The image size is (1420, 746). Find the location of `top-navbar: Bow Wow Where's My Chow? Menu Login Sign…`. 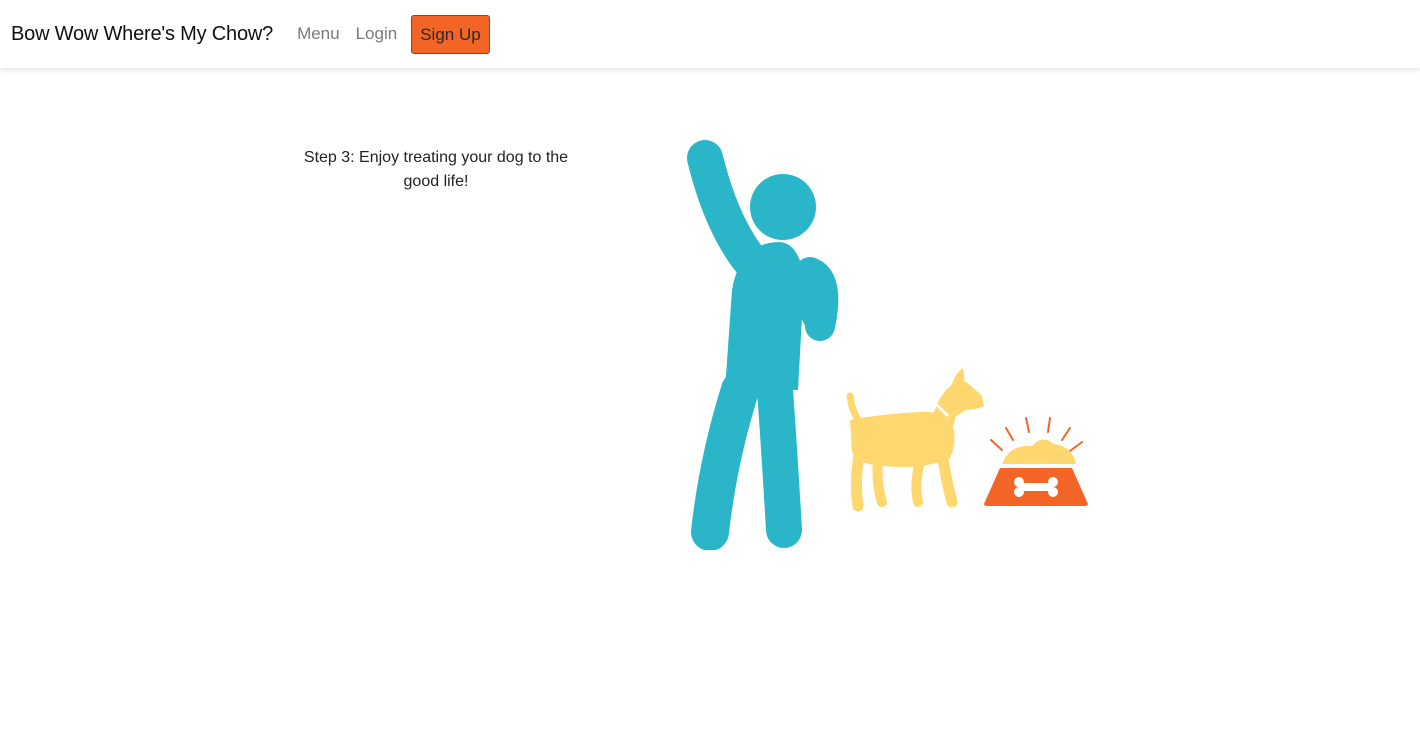

top-navbar: Bow Wow Where's My Chow? Menu Login Sign… is located at coordinates (710, 34).